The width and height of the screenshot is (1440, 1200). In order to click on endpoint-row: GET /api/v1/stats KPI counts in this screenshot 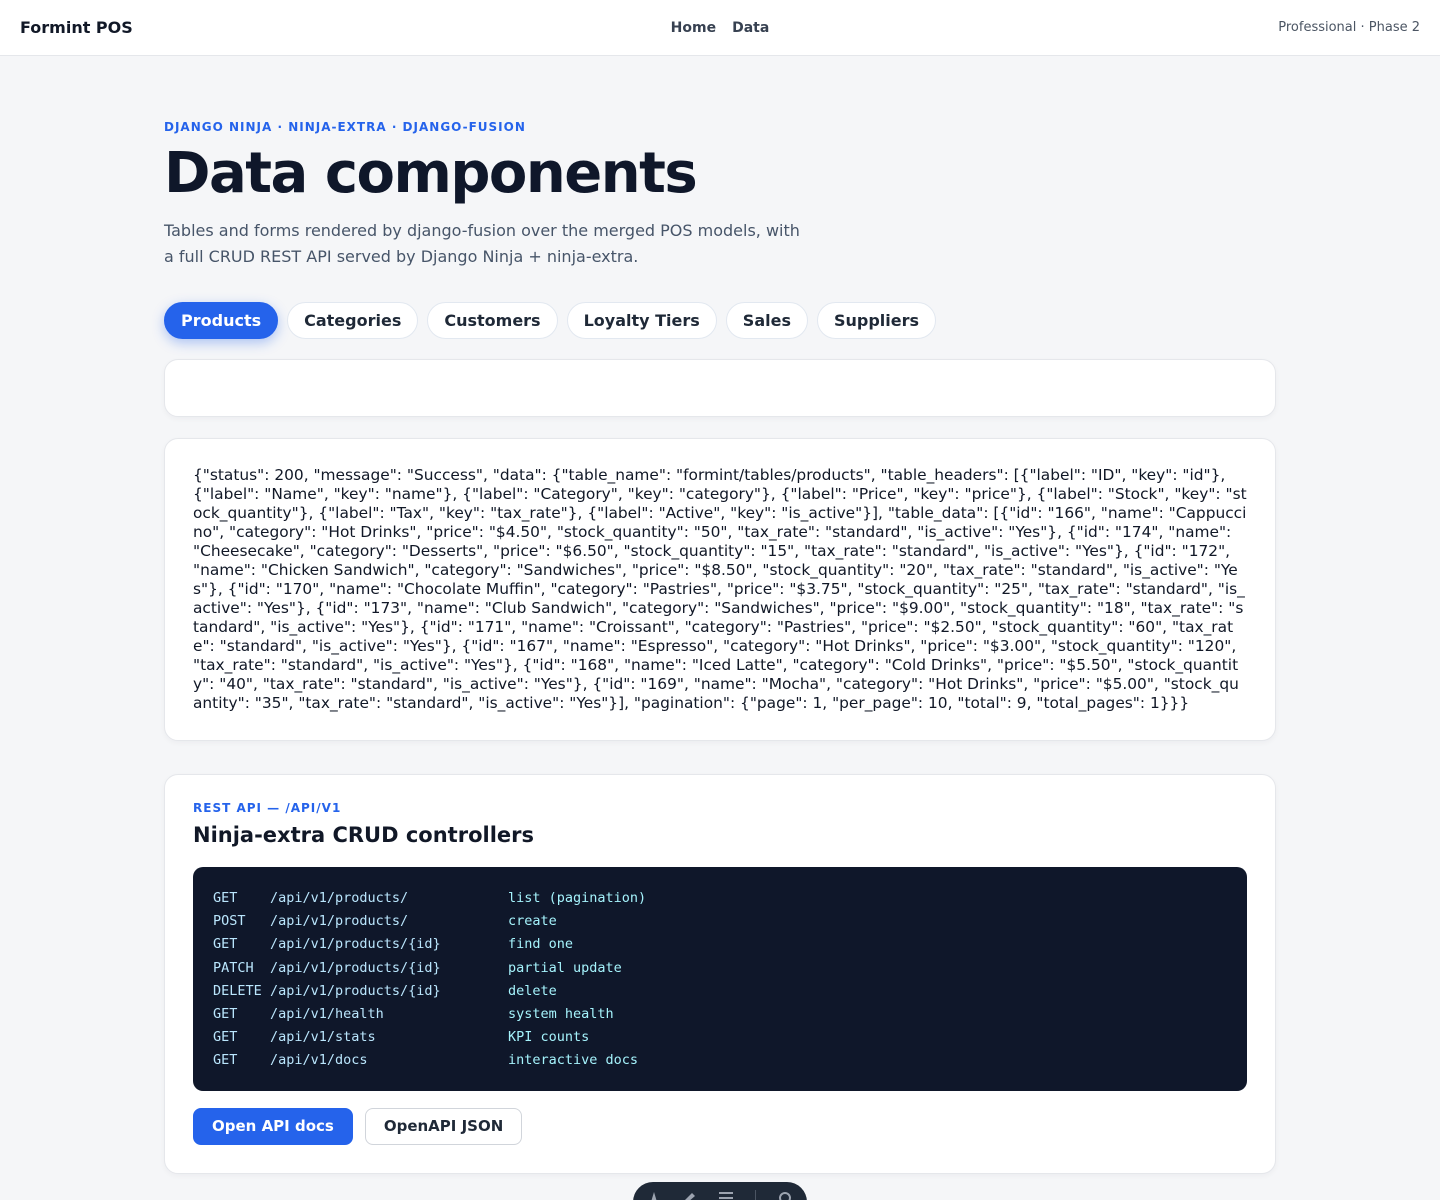, I will do `click(720, 1037)`.